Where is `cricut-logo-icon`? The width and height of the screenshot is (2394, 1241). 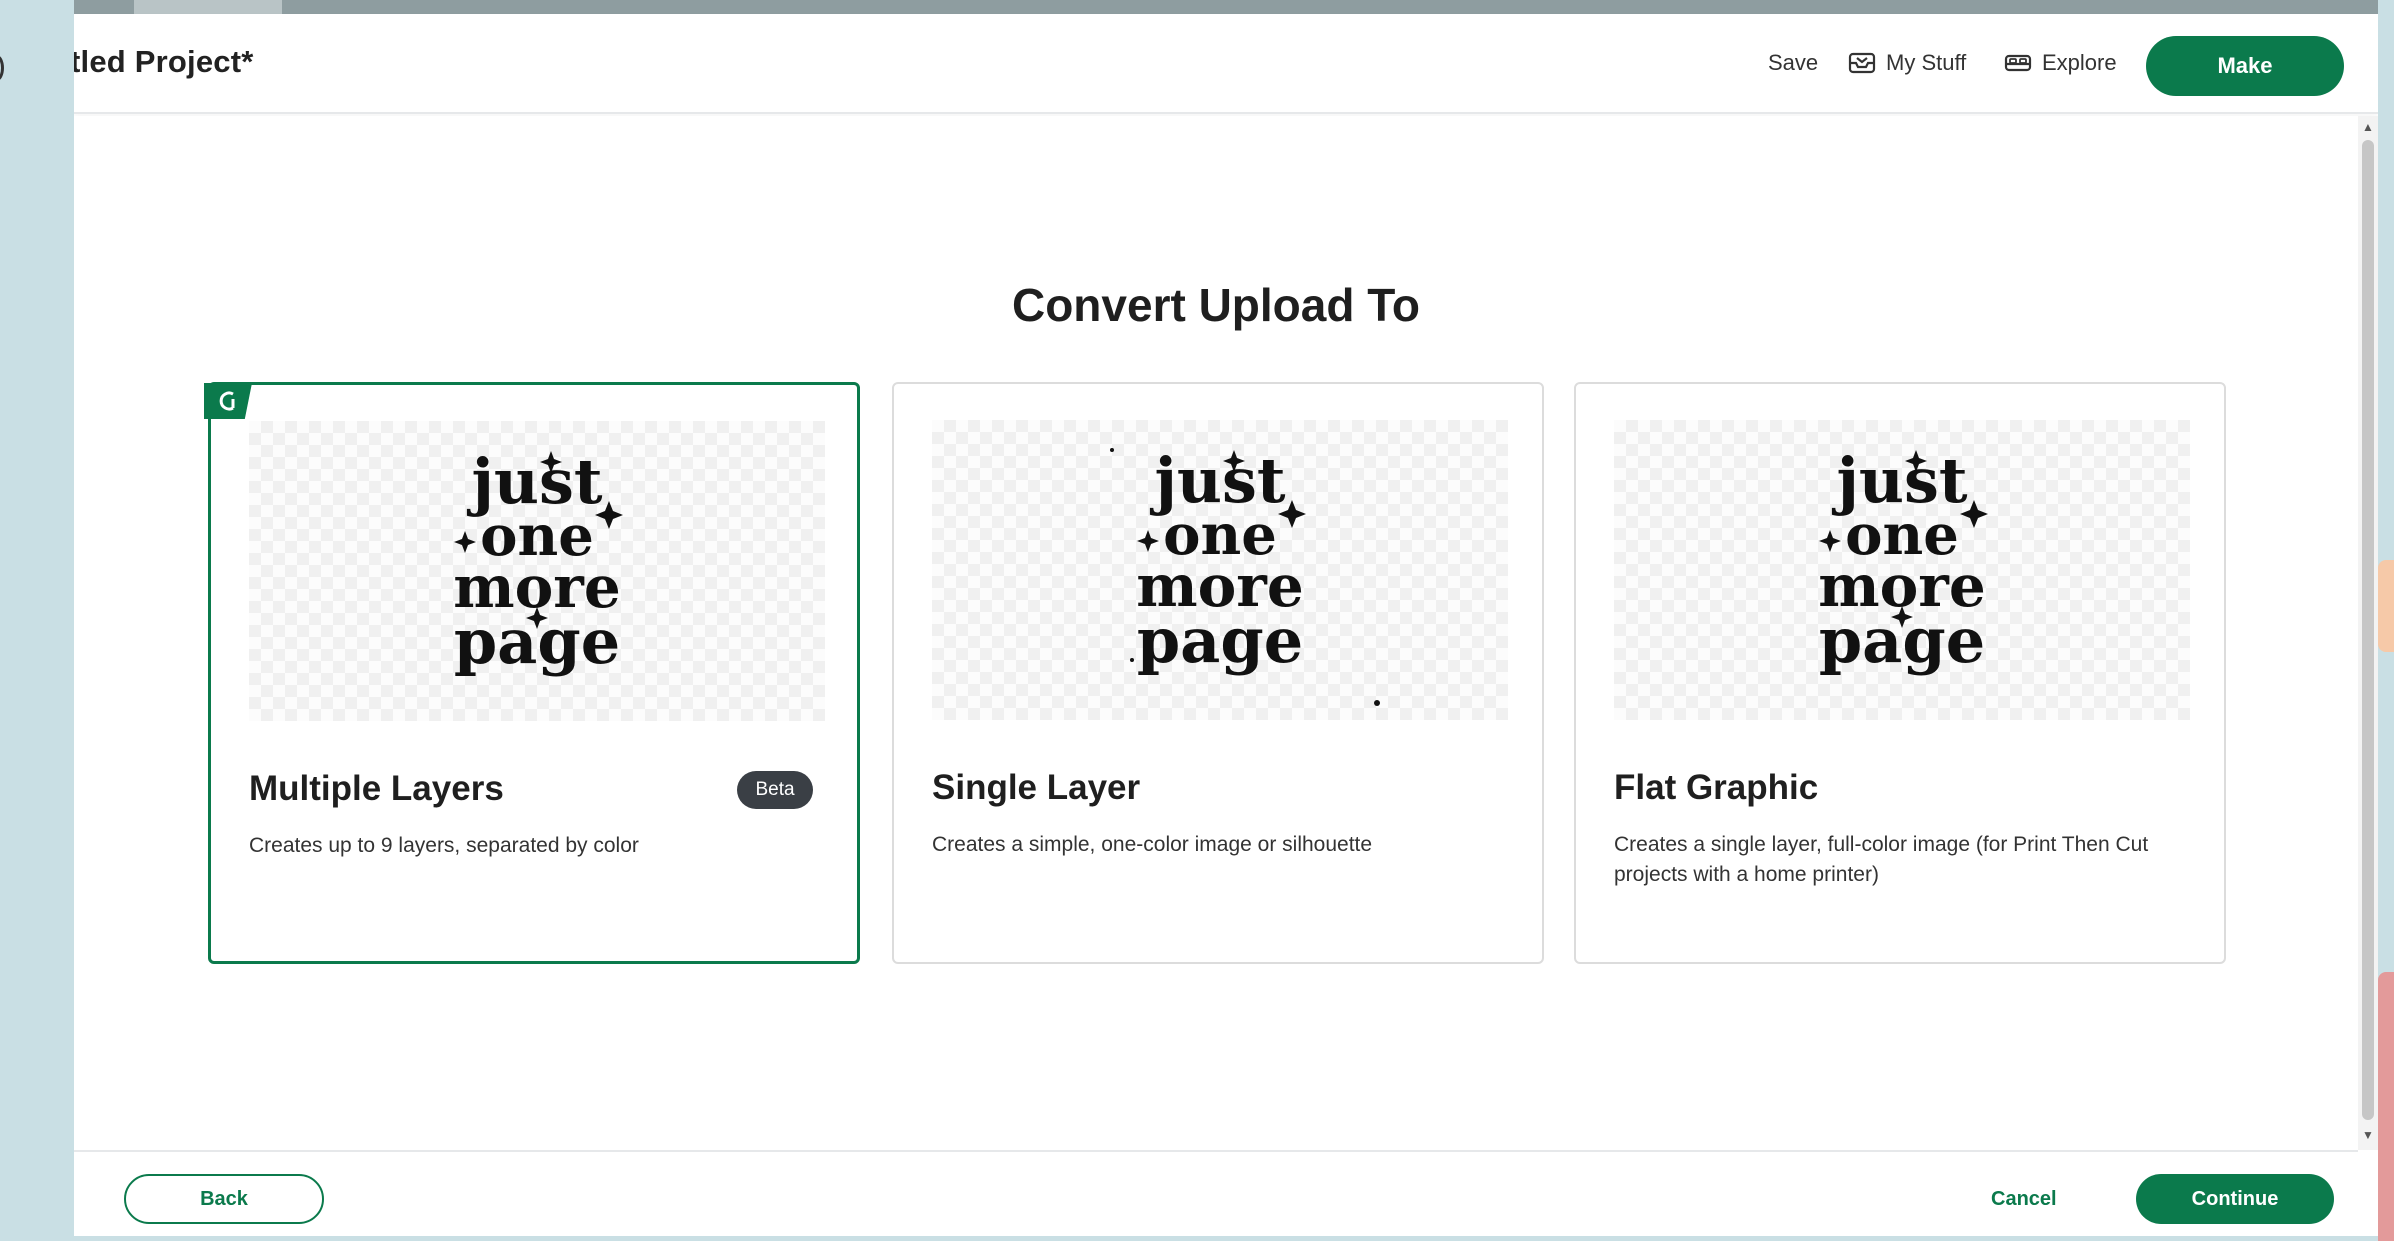 cricut-logo-icon is located at coordinates (227, 401).